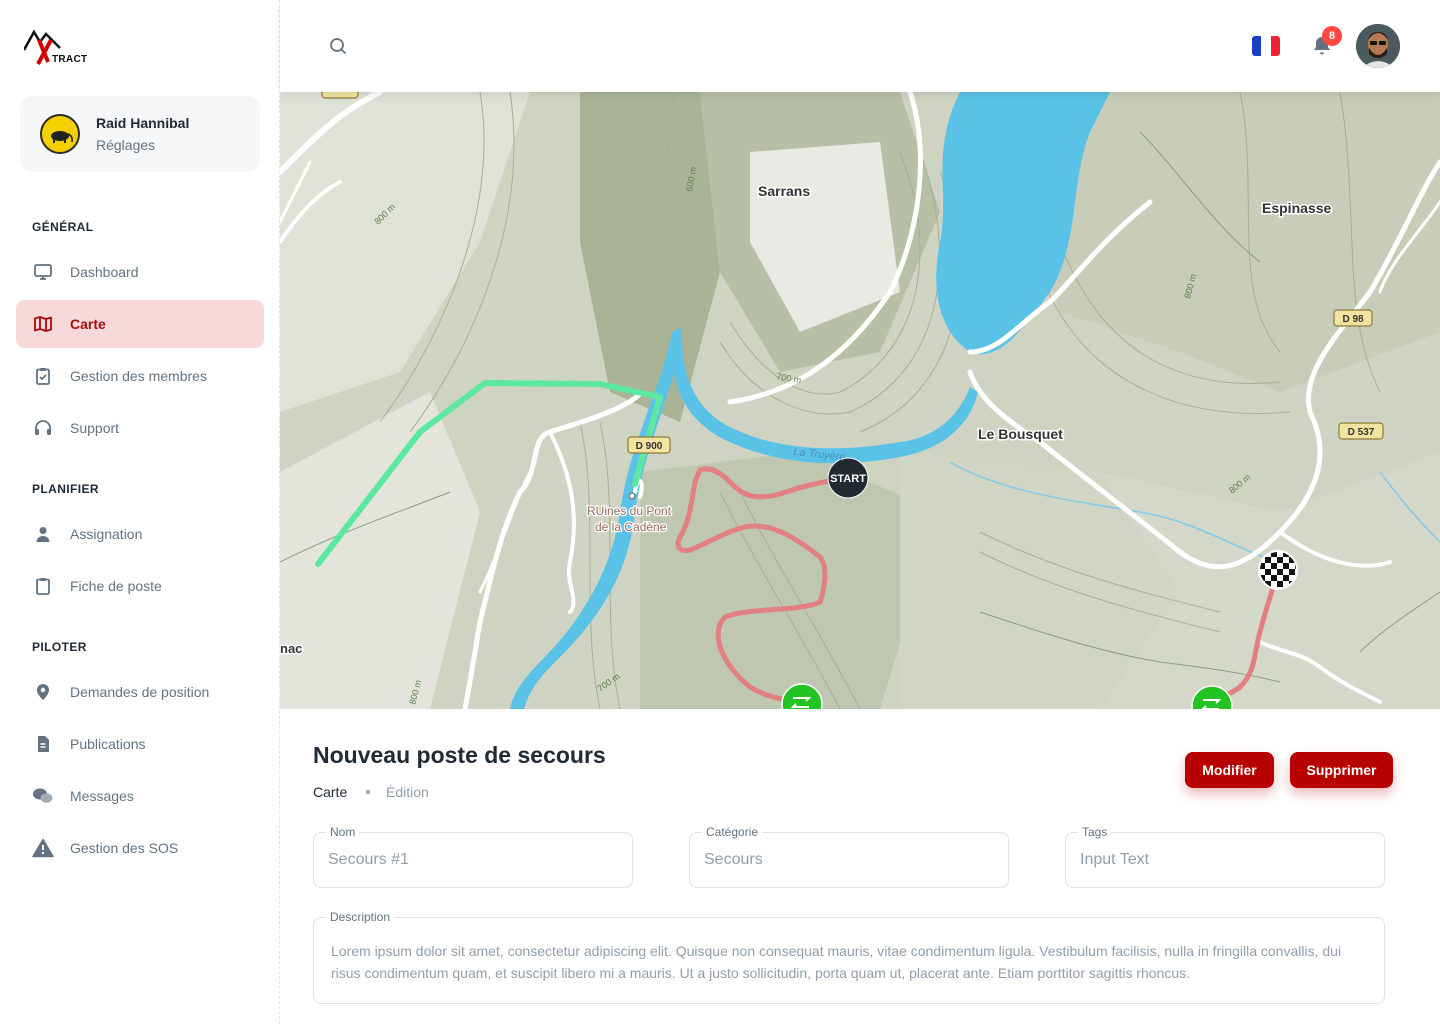  I want to click on user-avatar, so click(1378, 46).